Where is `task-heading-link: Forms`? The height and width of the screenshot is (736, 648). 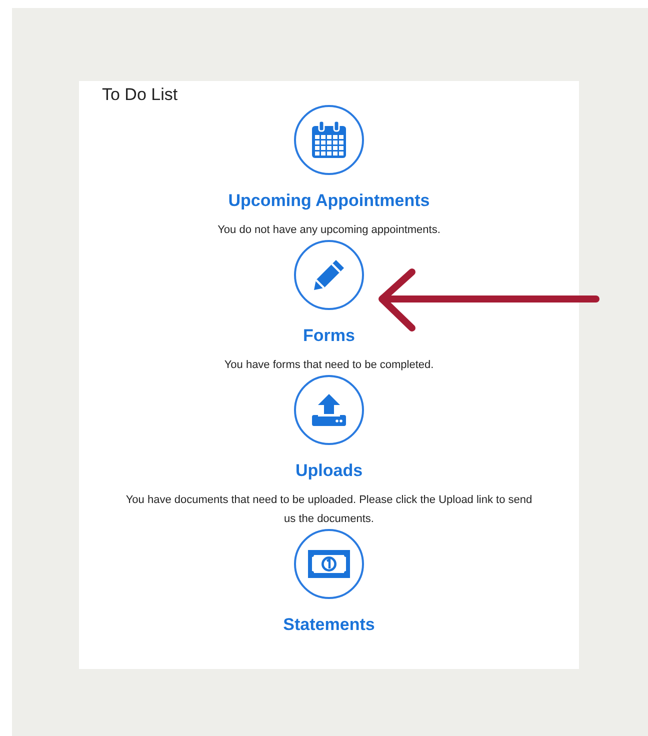
task-heading-link: Forms is located at coordinates (329, 336).